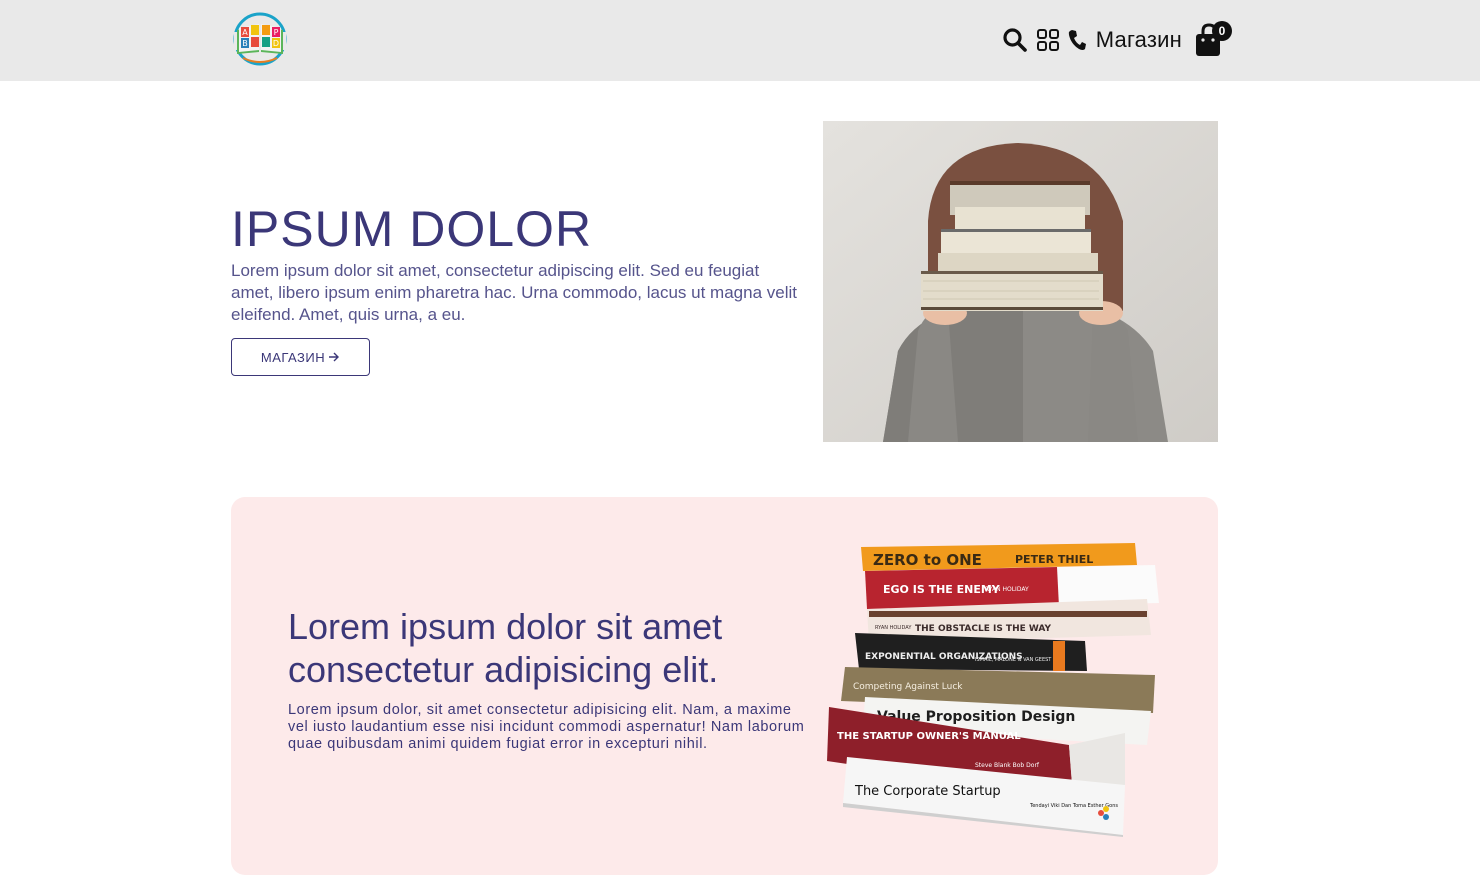 The height and width of the screenshot is (875, 1480). I want to click on logo-letter-b: B, so click(245, 43).